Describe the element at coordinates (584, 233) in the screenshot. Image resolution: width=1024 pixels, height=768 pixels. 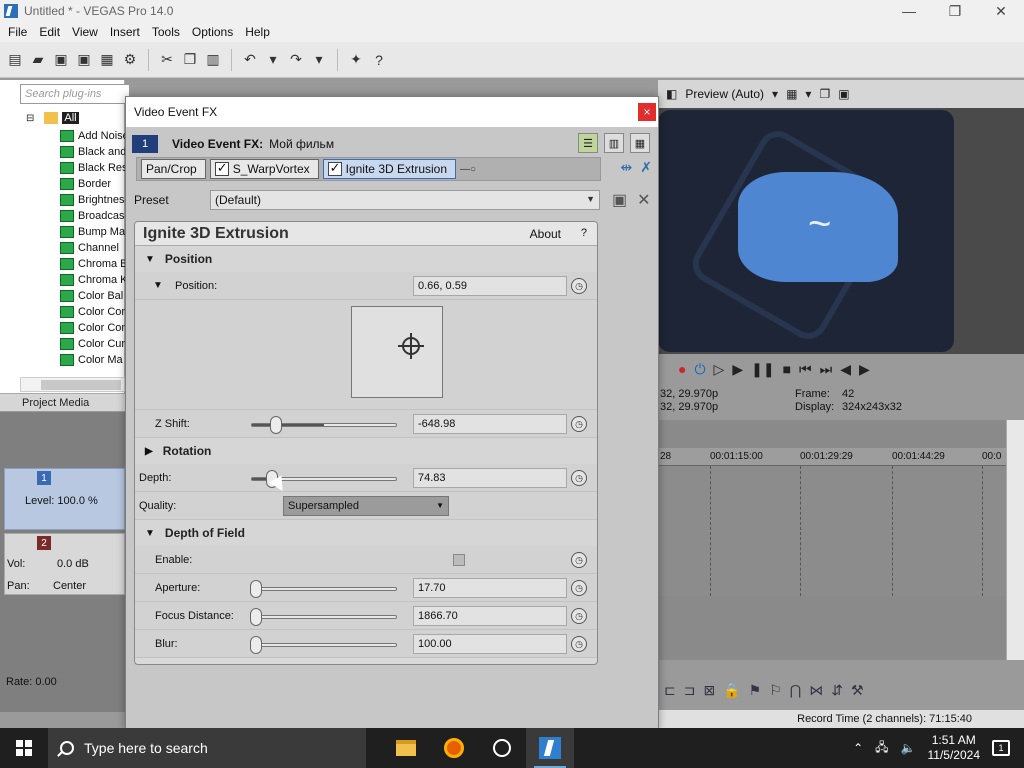
I see `help-link: ?` at that location.